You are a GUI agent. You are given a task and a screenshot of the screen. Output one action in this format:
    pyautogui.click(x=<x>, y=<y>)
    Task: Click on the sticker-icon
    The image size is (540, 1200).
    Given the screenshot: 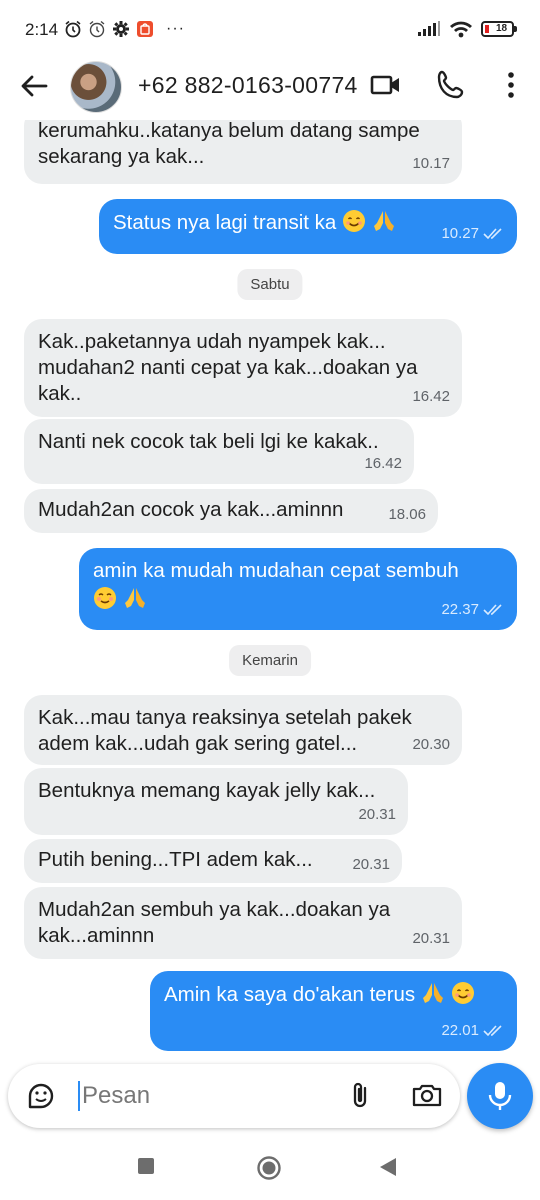 What is the action you would take?
    pyautogui.click(x=41, y=1096)
    